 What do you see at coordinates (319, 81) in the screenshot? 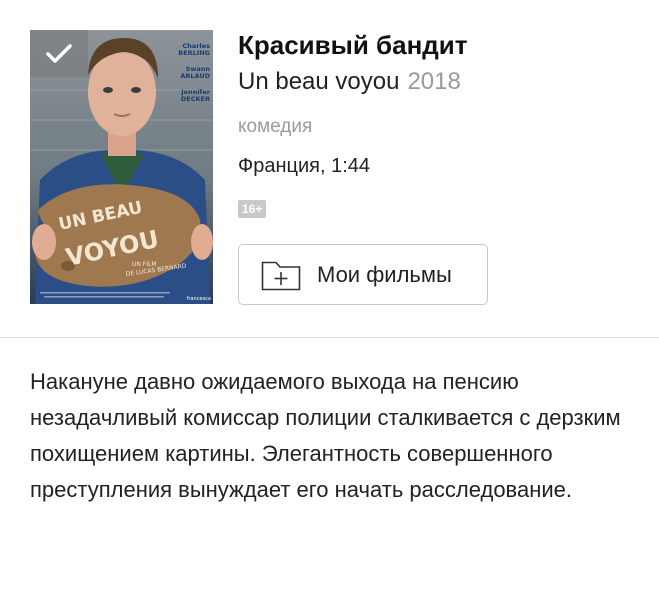
I see `original-title: Un beau voyou` at bounding box center [319, 81].